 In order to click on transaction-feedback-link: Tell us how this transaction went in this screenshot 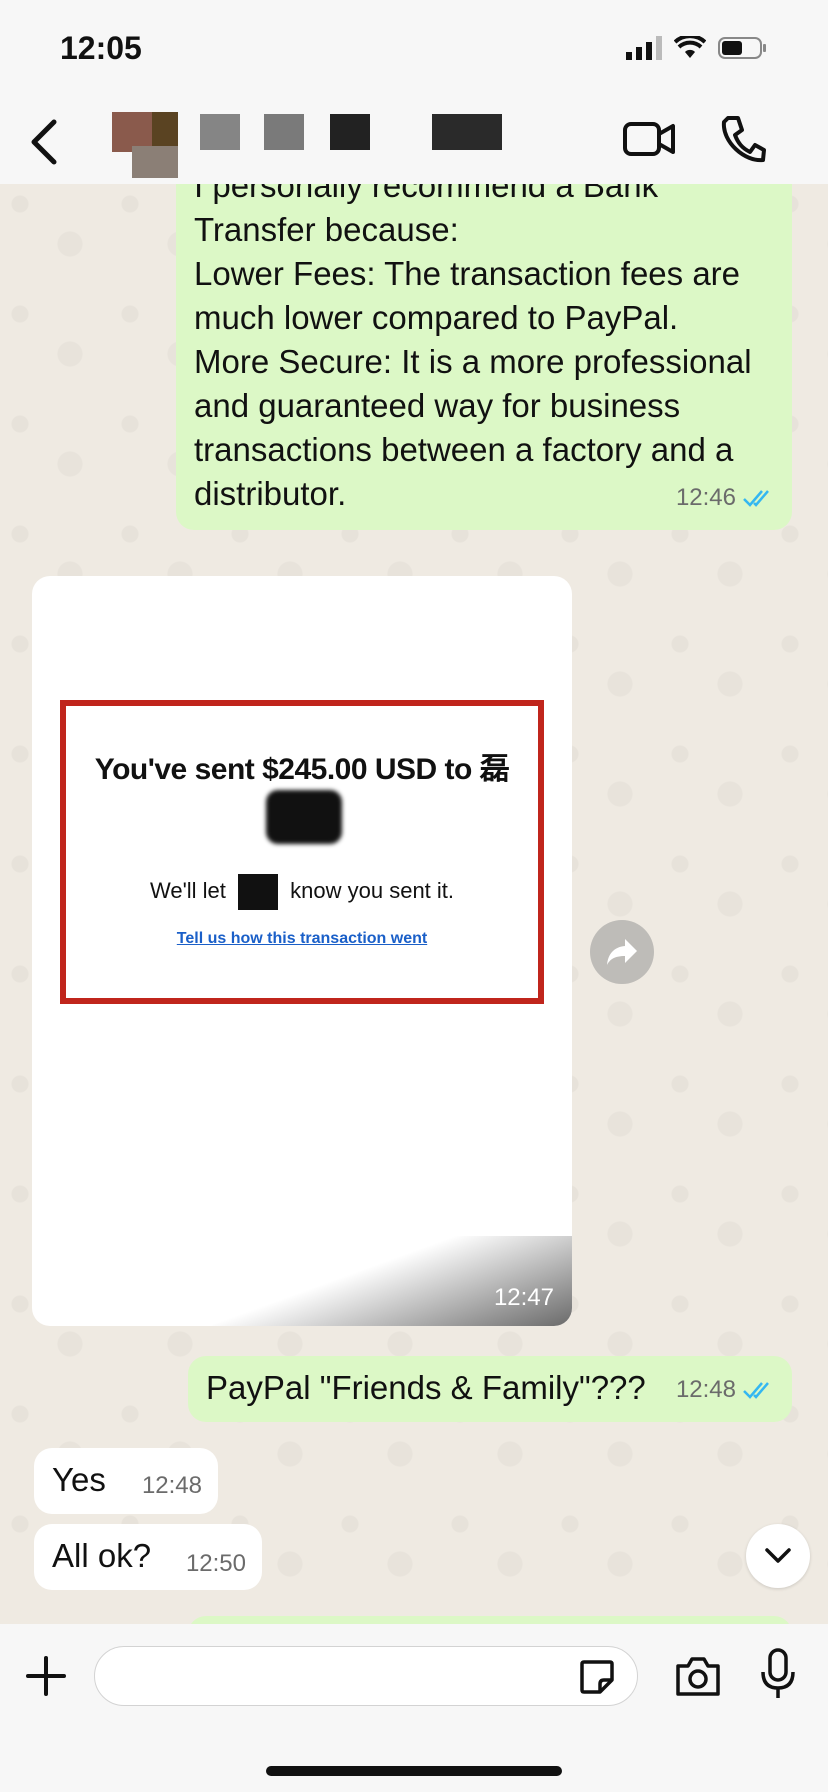, I will do `click(302, 938)`.